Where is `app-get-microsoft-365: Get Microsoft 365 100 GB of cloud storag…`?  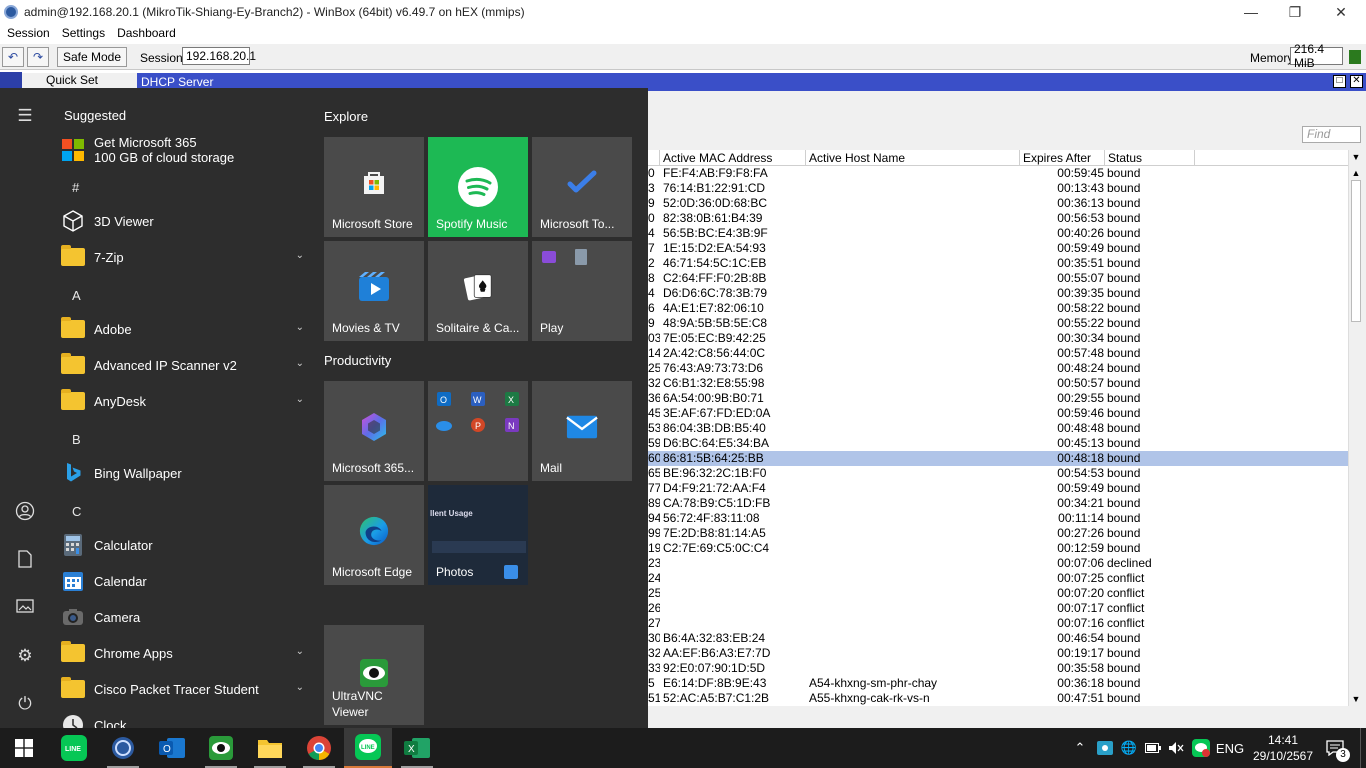 app-get-microsoft-365: Get Microsoft 365 100 GB of cloud storag… is located at coordinates (185, 150).